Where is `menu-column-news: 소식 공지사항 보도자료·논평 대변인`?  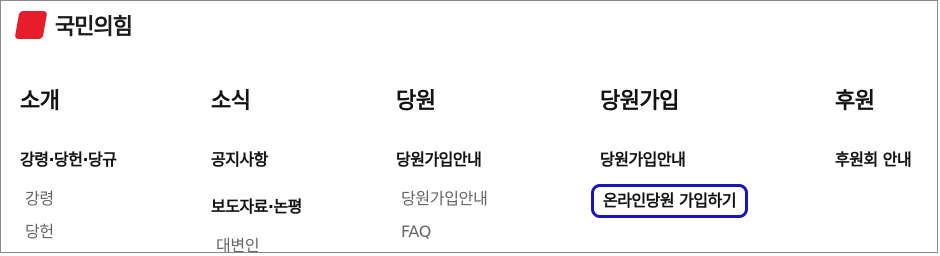
menu-column-news: 소식 공지사항 보도자료·논평 대변인 is located at coordinates (256, 171).